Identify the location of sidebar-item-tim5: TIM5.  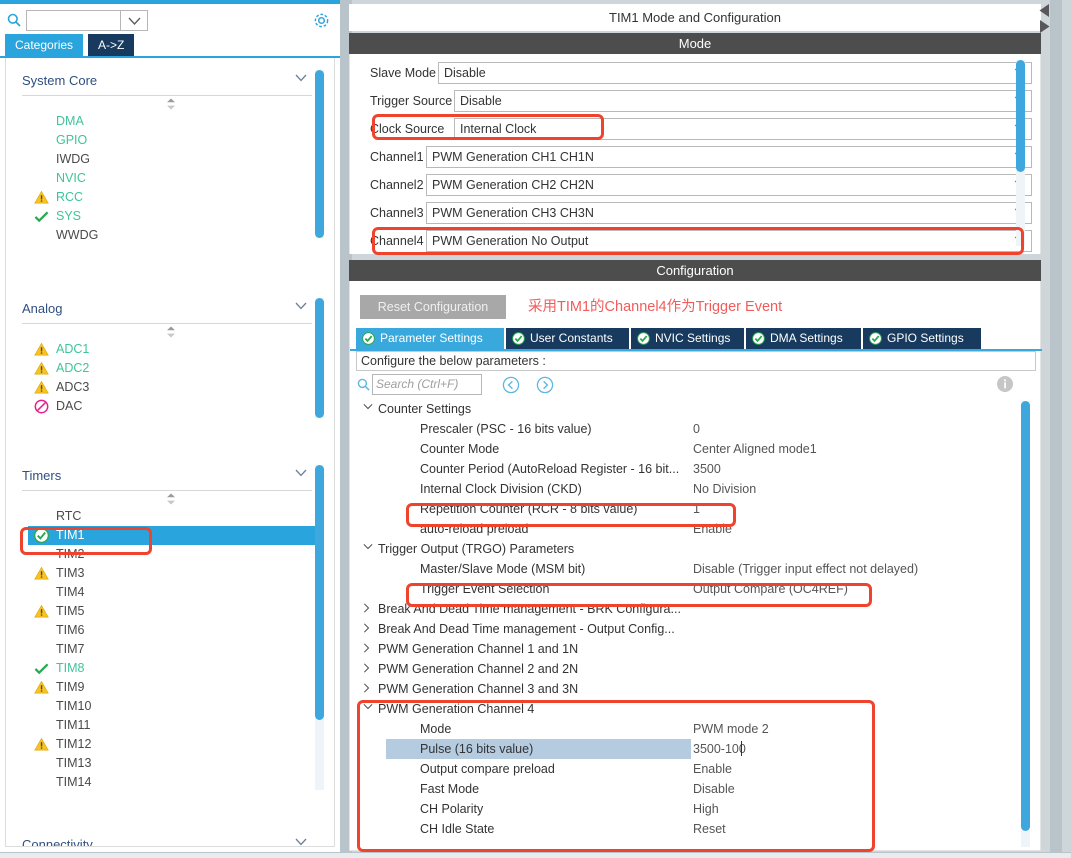
(178, 611).